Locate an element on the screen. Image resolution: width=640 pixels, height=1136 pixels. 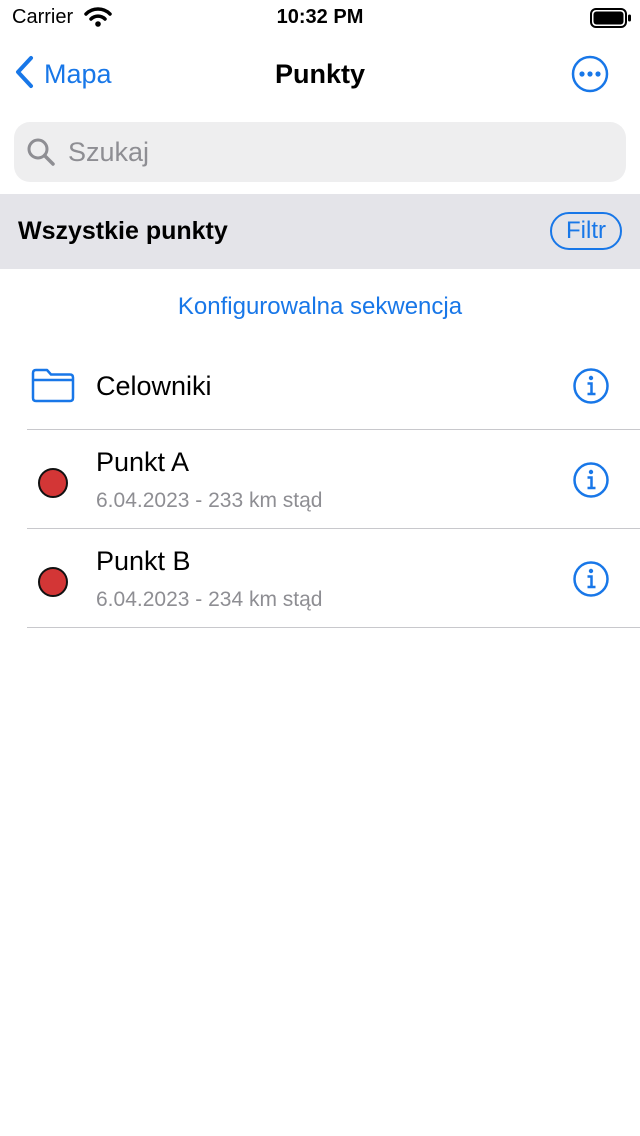
more-icon is located at coordinates (590, 76).